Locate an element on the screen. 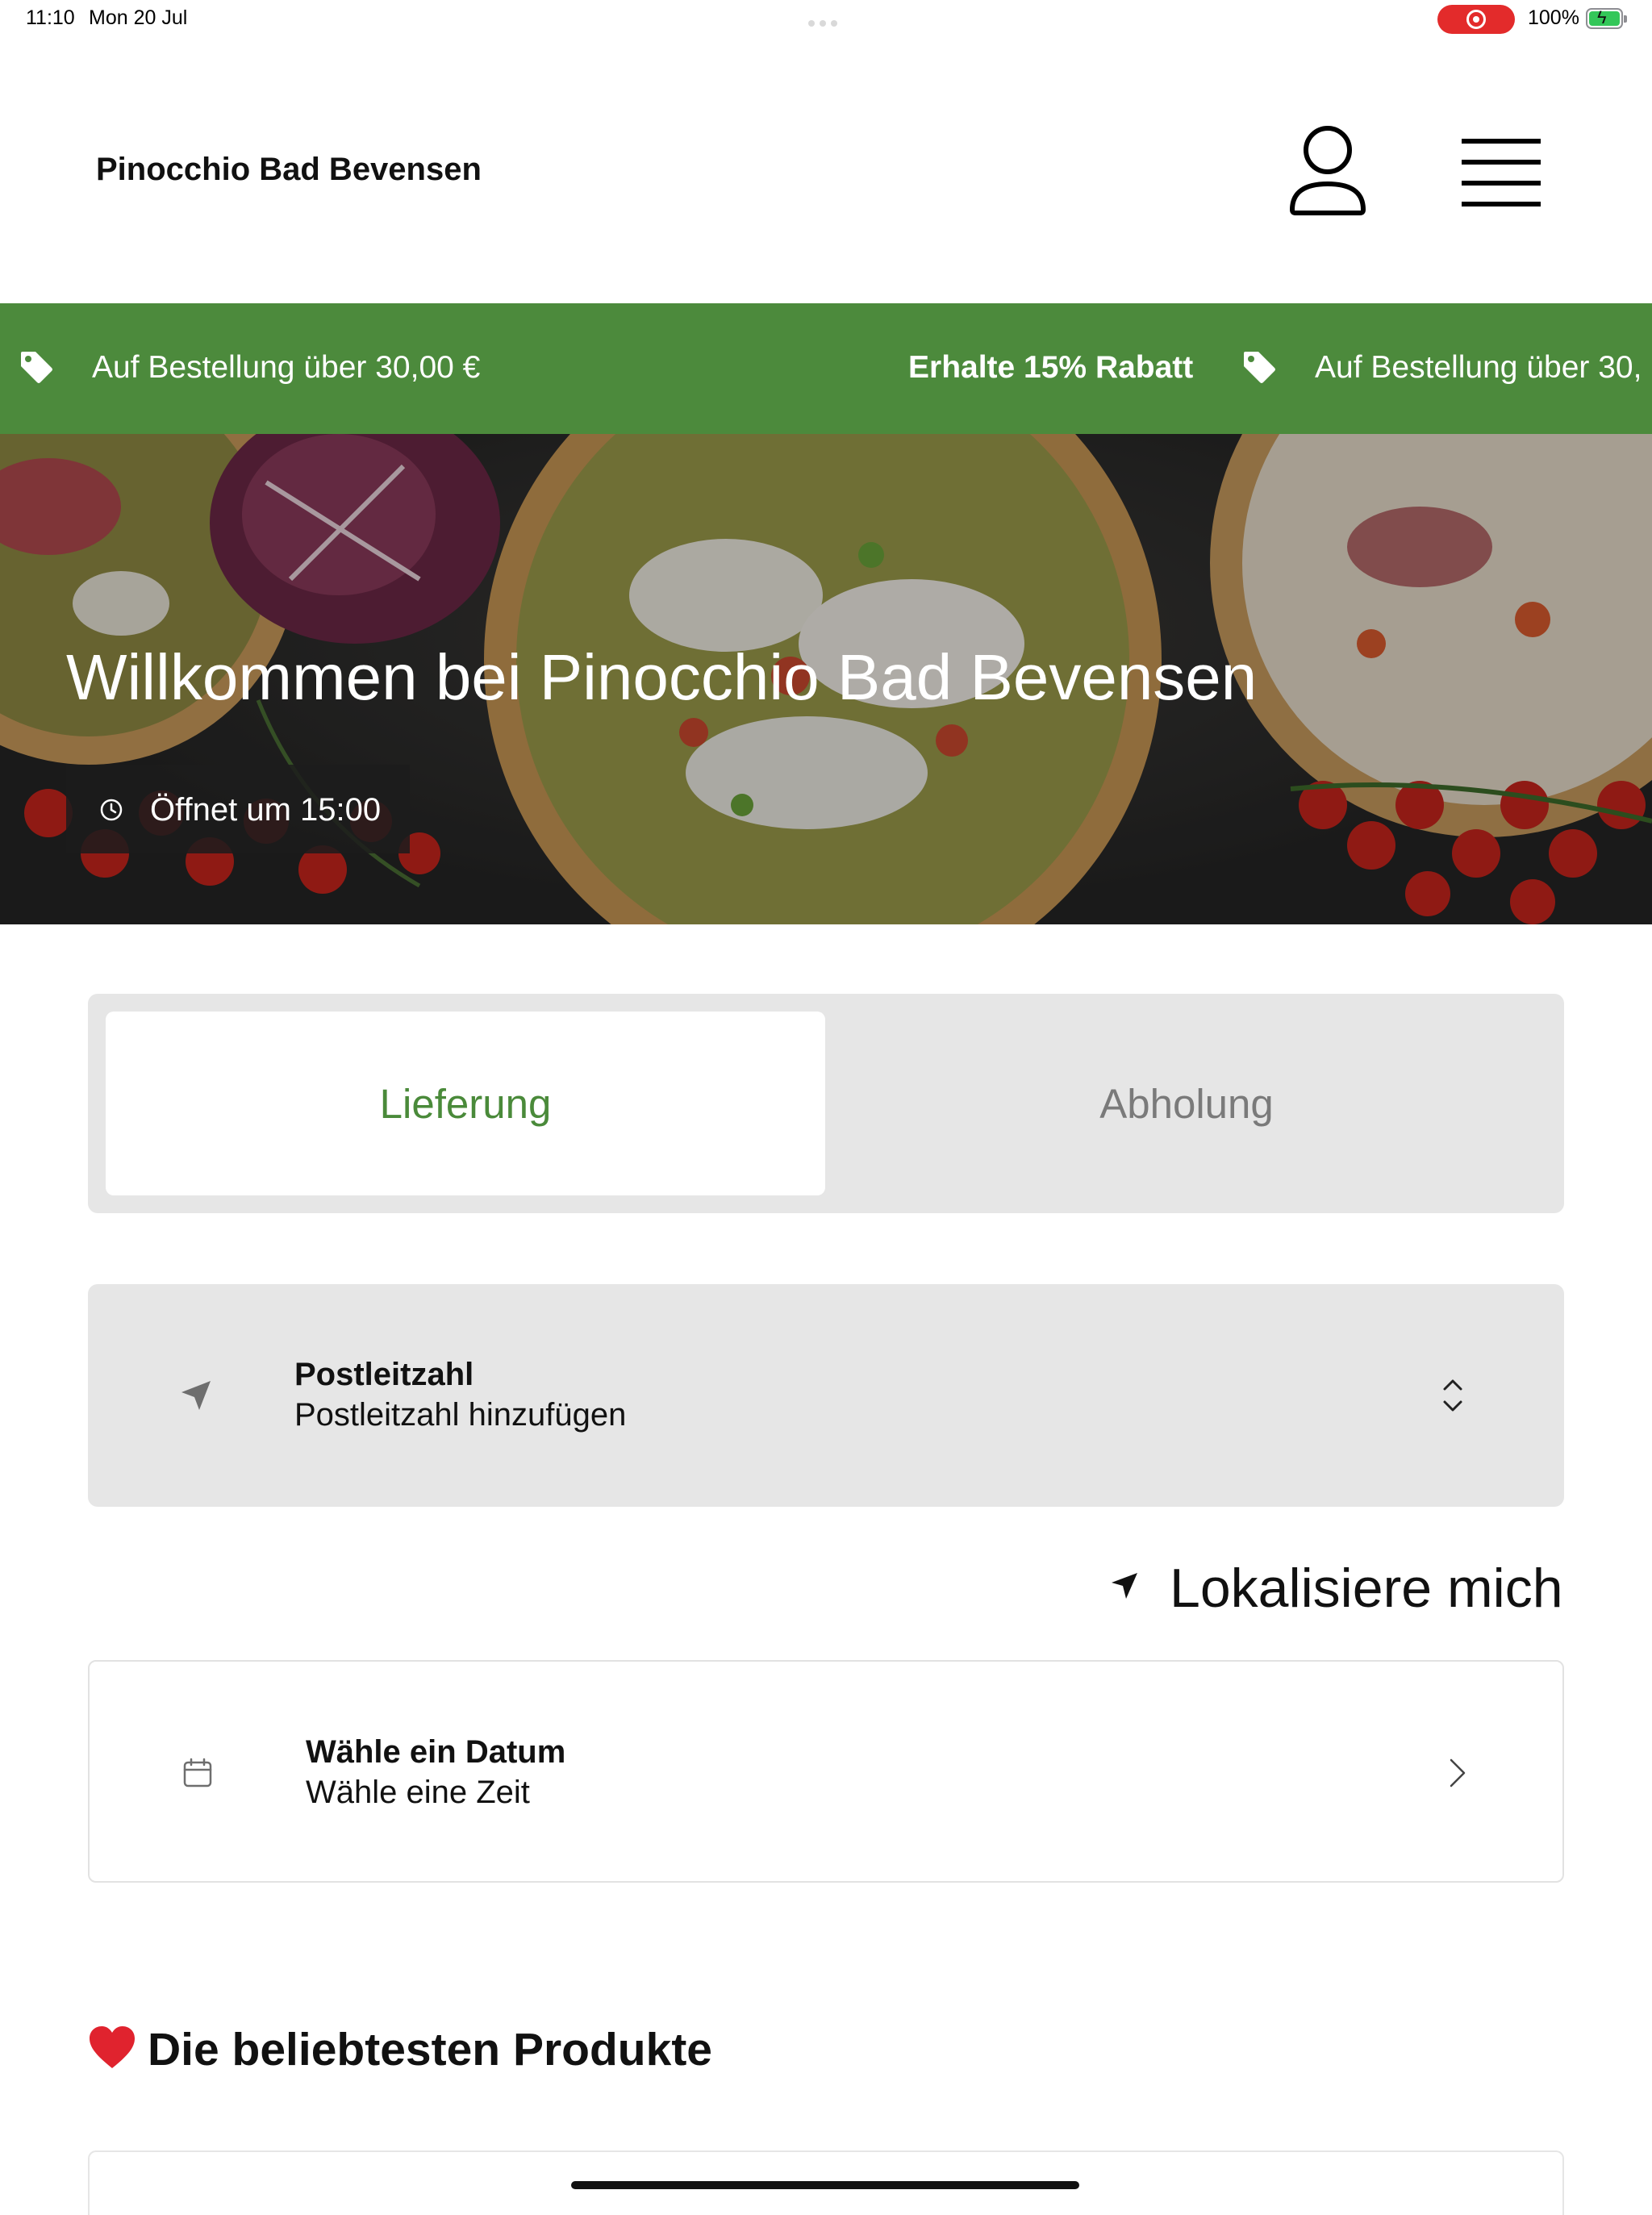 This screenshot has width=1652, height=2215. order-type-toggle: Lieferung Abholung is located at coordinates (826, 1103).